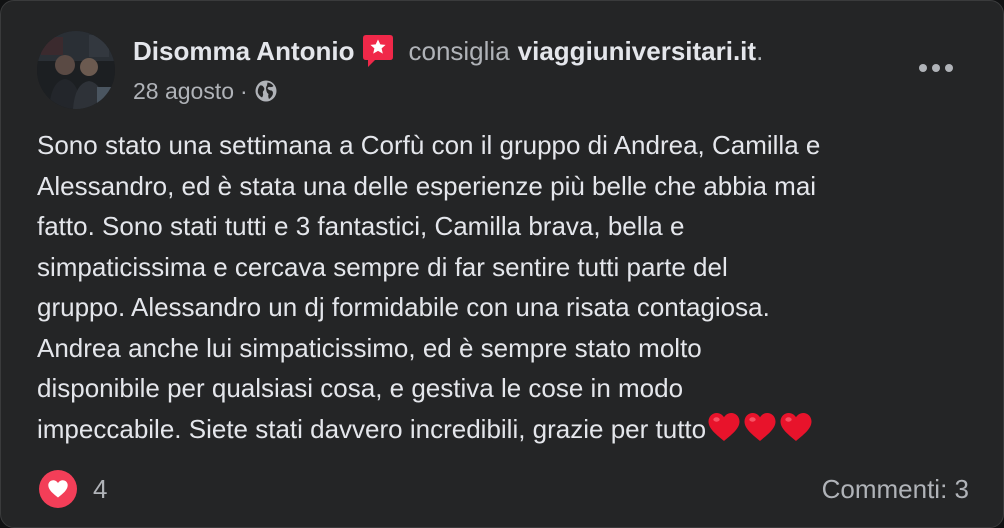 The width and height of the screenshot is (1004, 528). I want to click on post-date: 28 agosto, so click(183, 91).